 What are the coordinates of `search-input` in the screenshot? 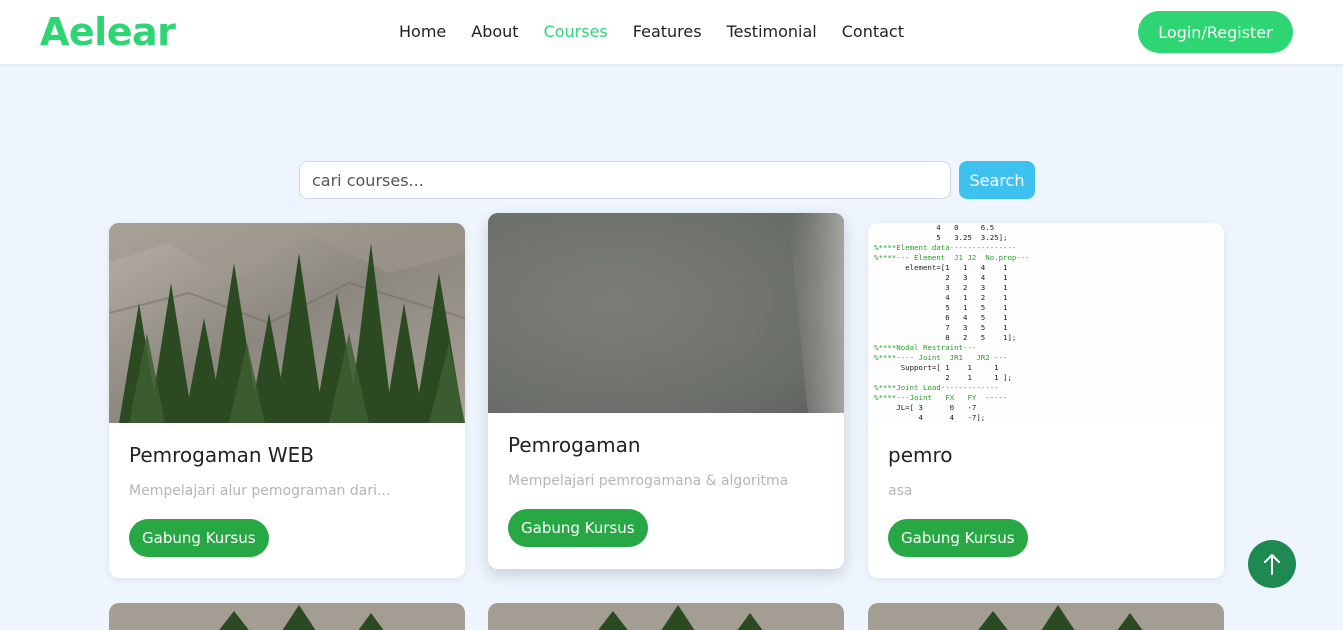 It's located at (625, 180).